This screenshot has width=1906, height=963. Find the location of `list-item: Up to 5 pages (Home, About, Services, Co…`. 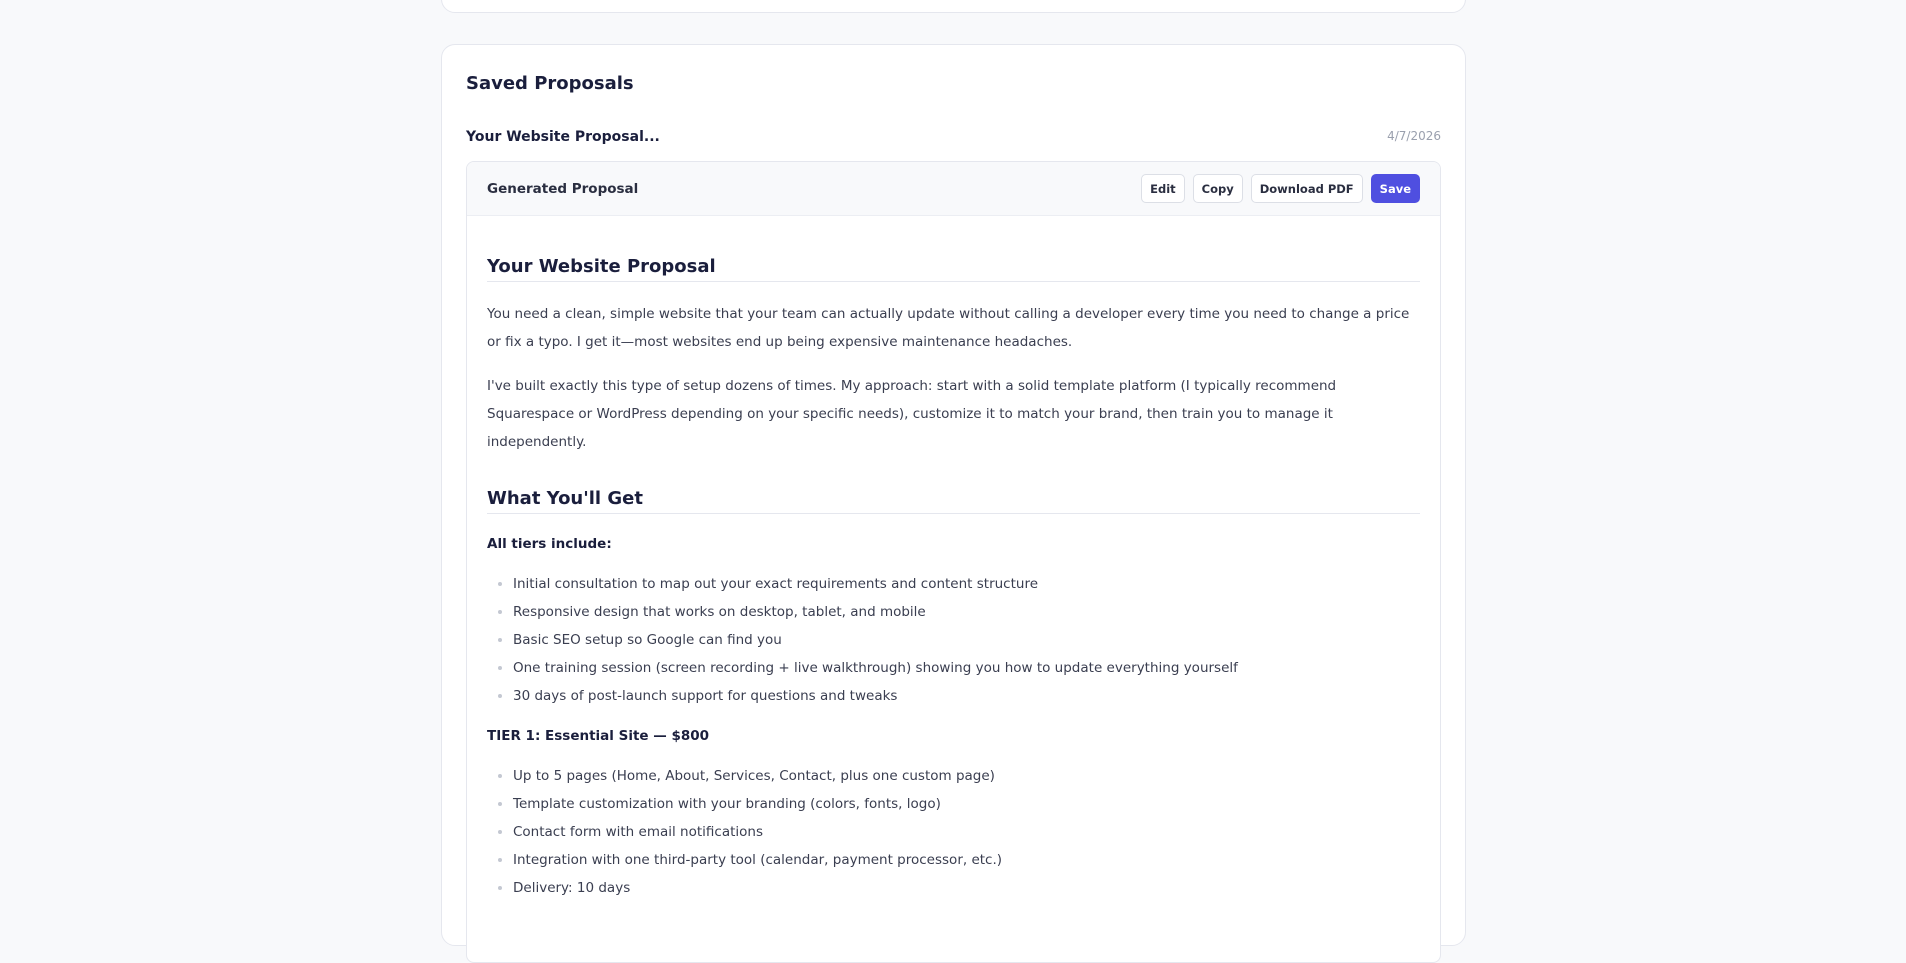

list-item: Up to 5 pages (Home, About, Services, Co… is located at coordinates (966, 776).